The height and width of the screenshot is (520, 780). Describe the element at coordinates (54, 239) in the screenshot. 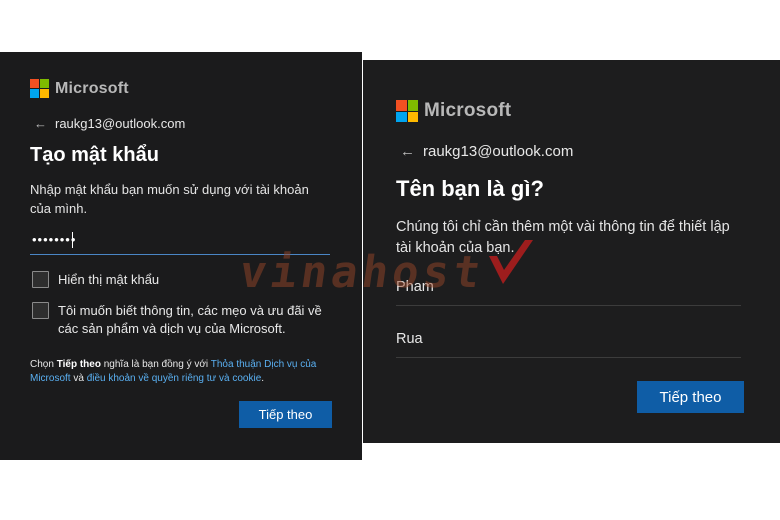

I see `password-value: ••••••••` at that location.